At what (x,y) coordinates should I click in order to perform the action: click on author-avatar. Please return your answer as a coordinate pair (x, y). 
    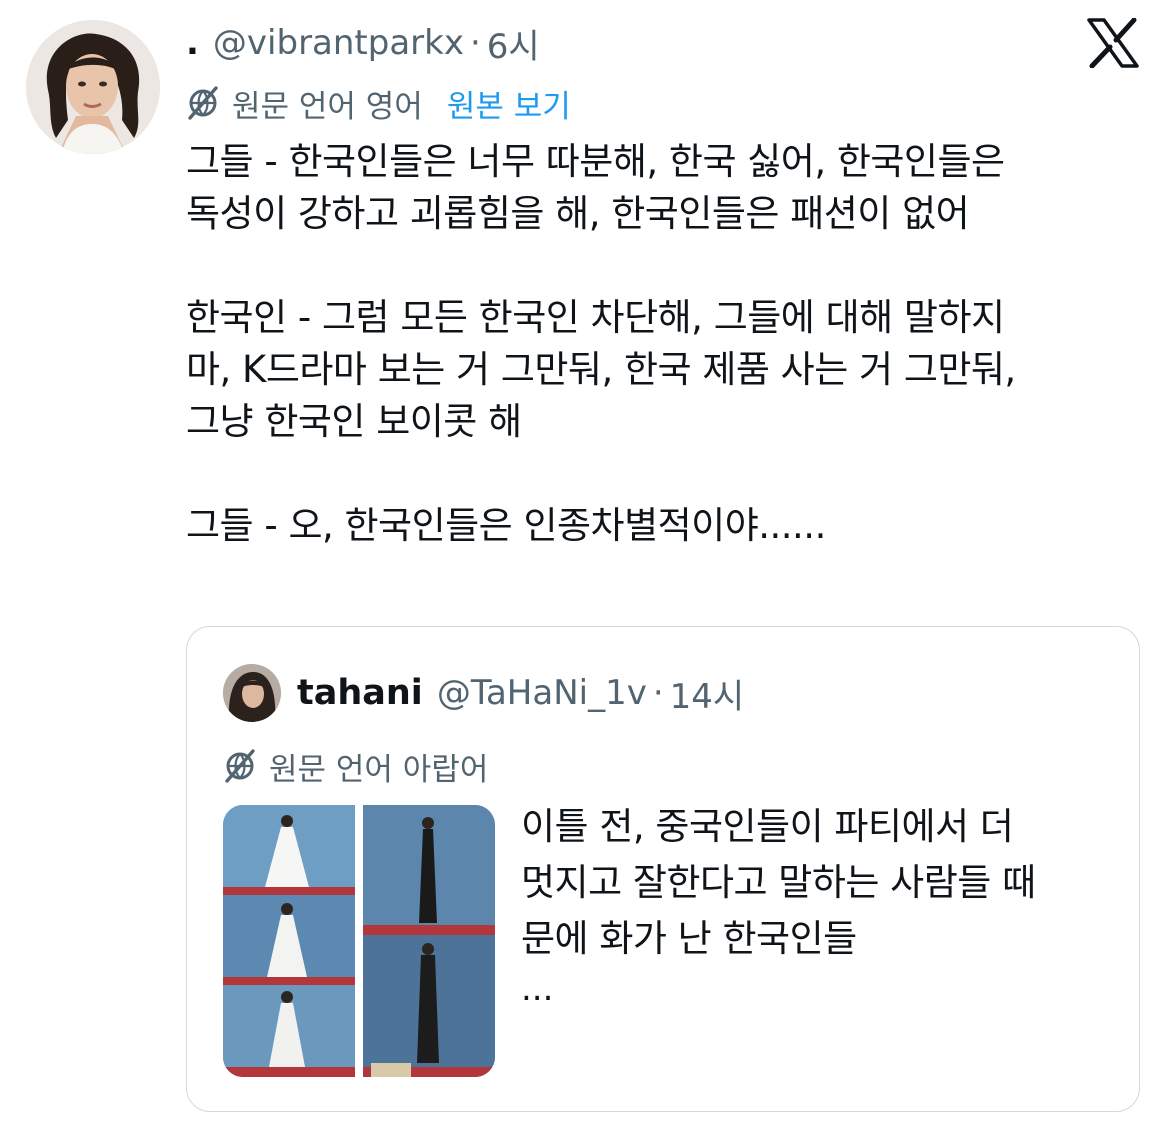
    Looking at the image, I should click on (93, 87).